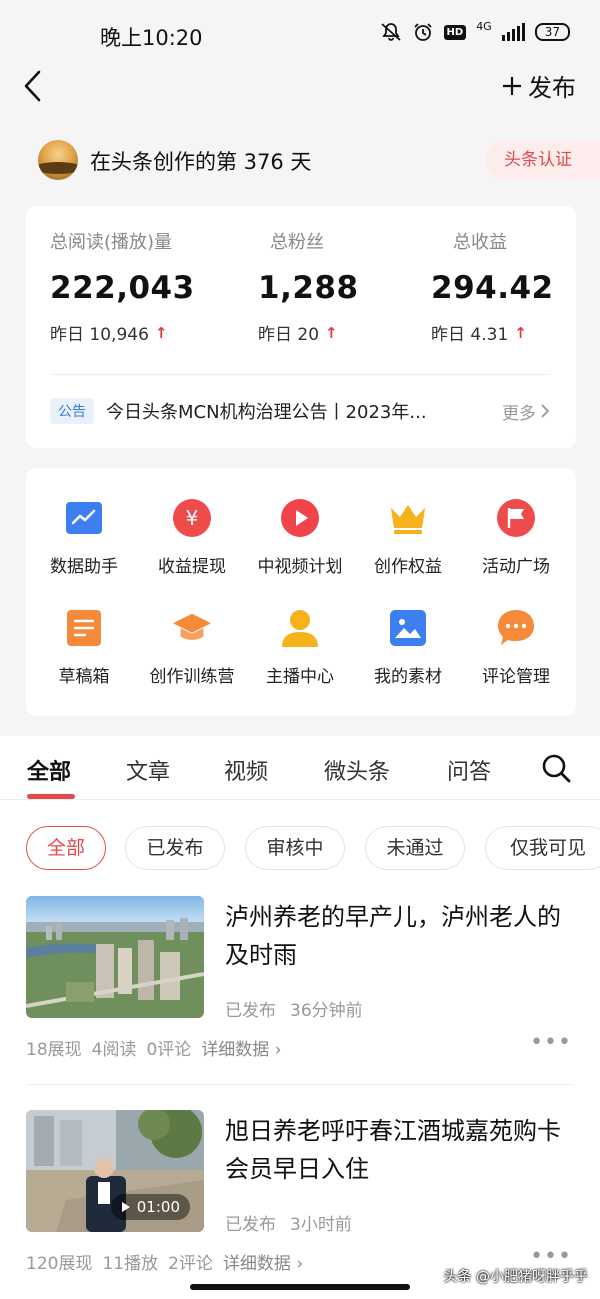  What do you see at coordinates (415, 848) in the screenshot?
I see `filter-chip-rejected: 未通过` at bounding box center [415, 848].